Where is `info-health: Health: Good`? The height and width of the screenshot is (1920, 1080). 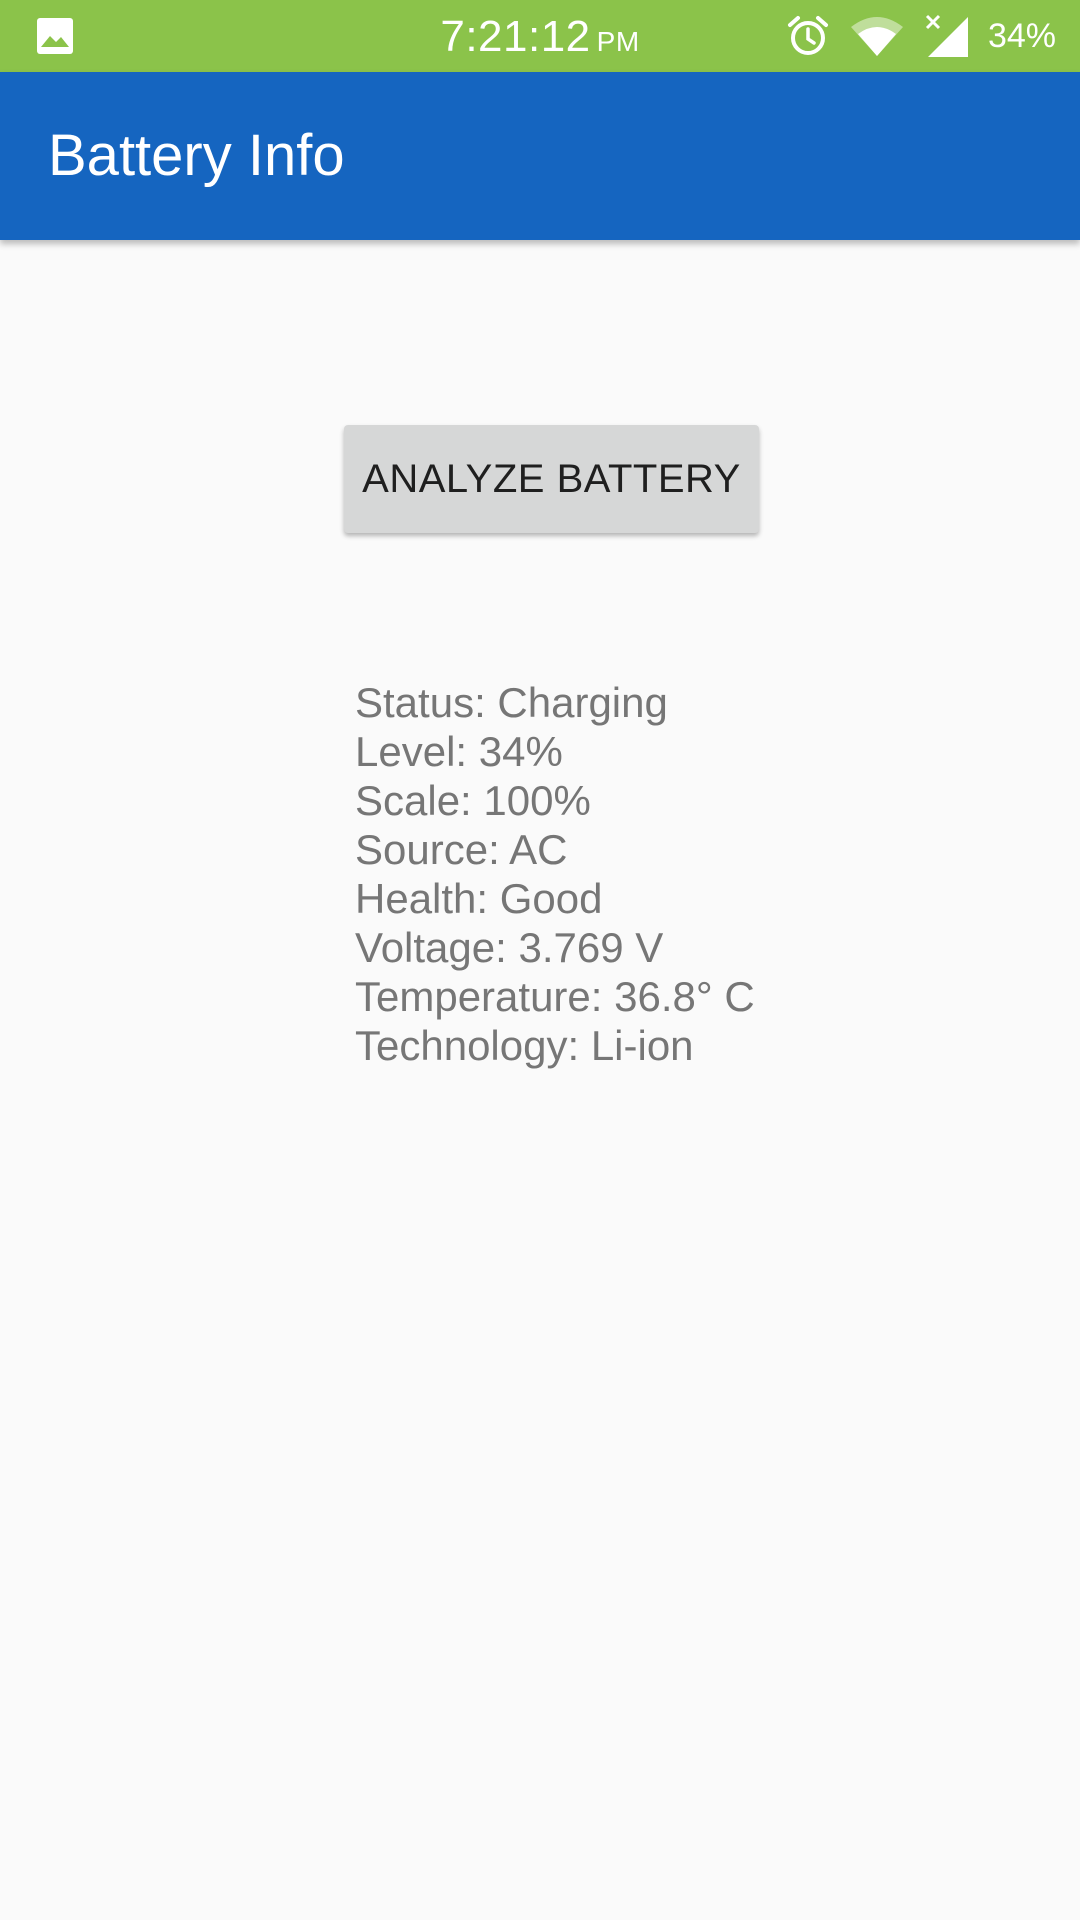 info-health: Health: Good is located at coordinates (479, 898).